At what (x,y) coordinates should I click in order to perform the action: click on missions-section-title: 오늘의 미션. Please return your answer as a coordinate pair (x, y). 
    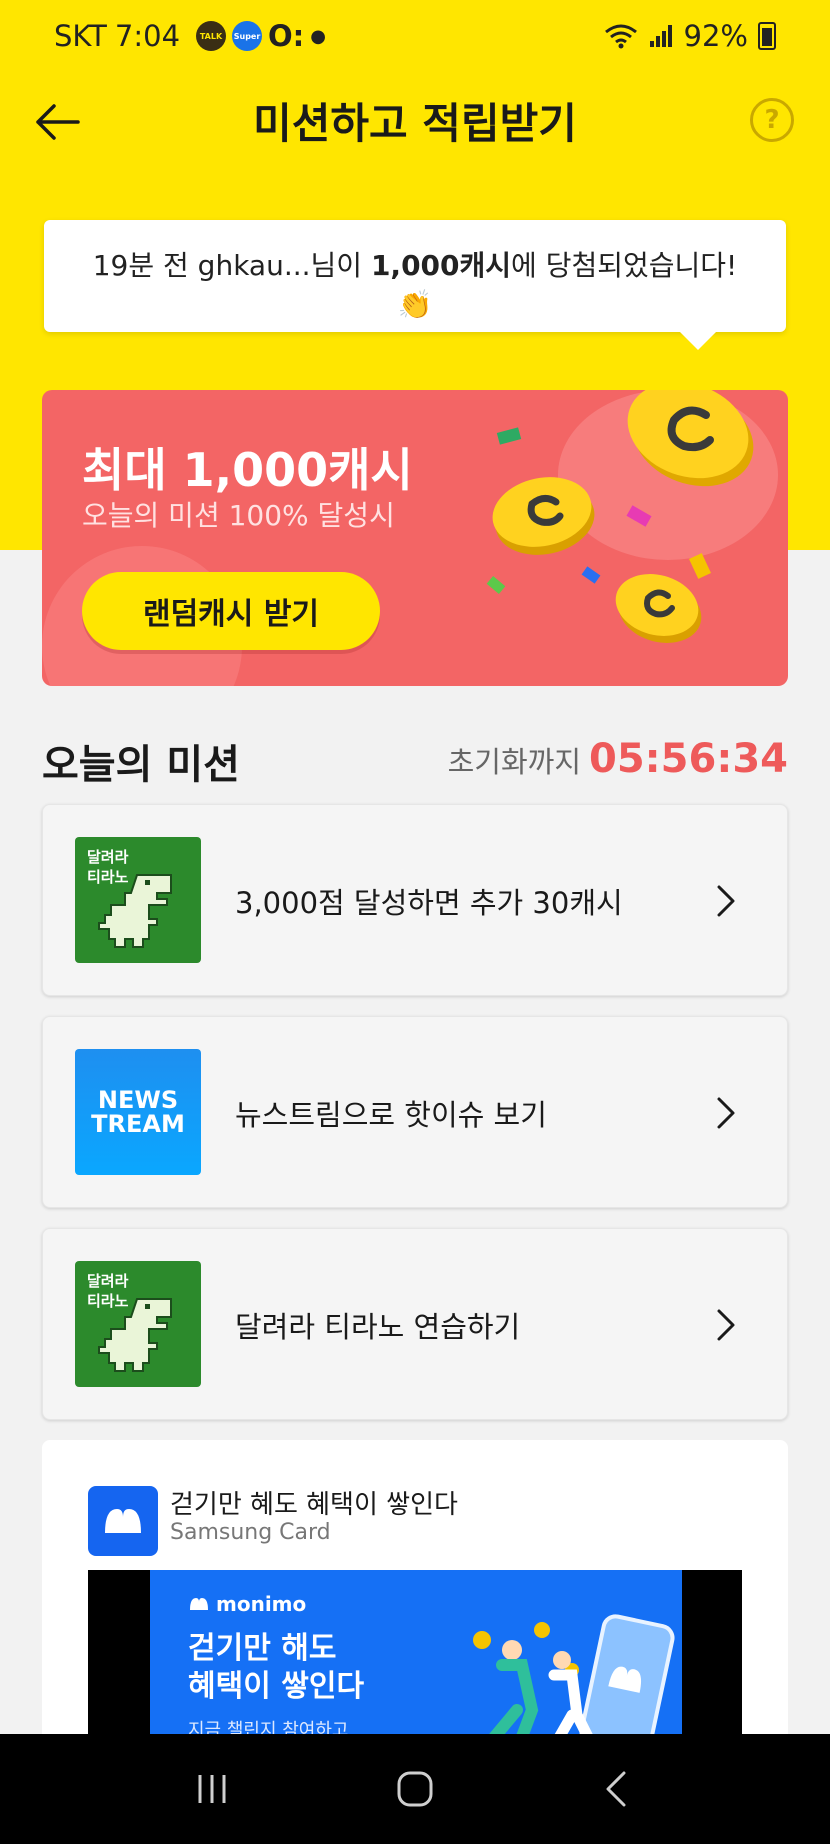
    Looking at the image, I should click on (141, 765).